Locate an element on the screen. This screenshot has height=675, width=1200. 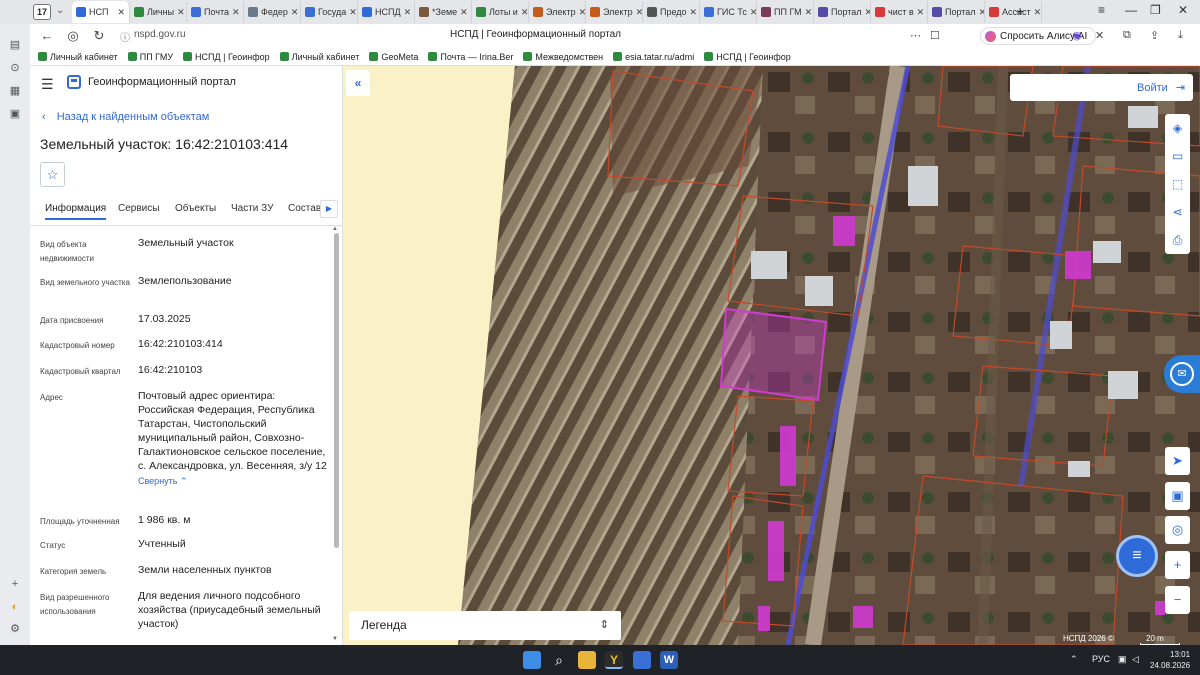
tasks-icon: ⊙ is located at coordinates (15, 68).